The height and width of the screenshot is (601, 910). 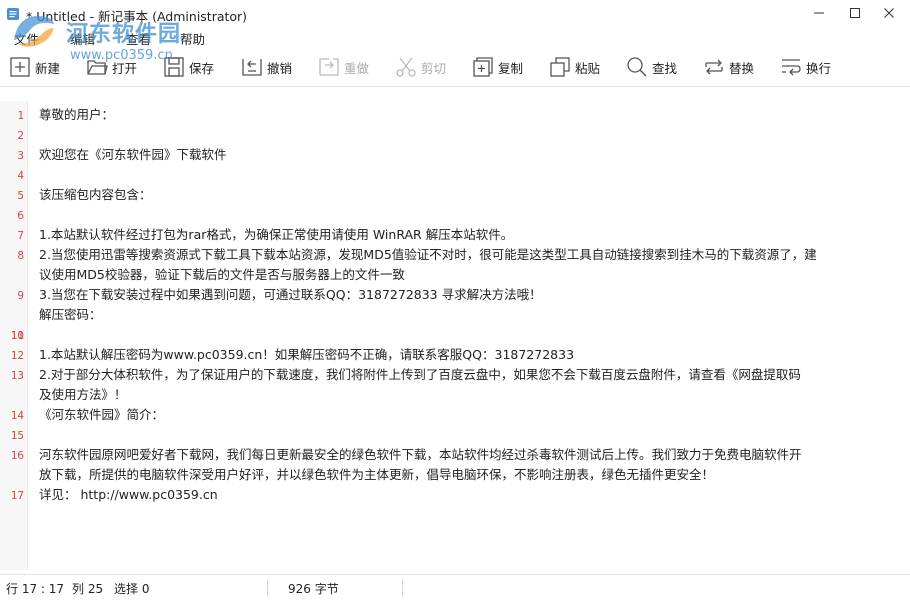 I want to click on copy-icon, so click(x=483, y=67).